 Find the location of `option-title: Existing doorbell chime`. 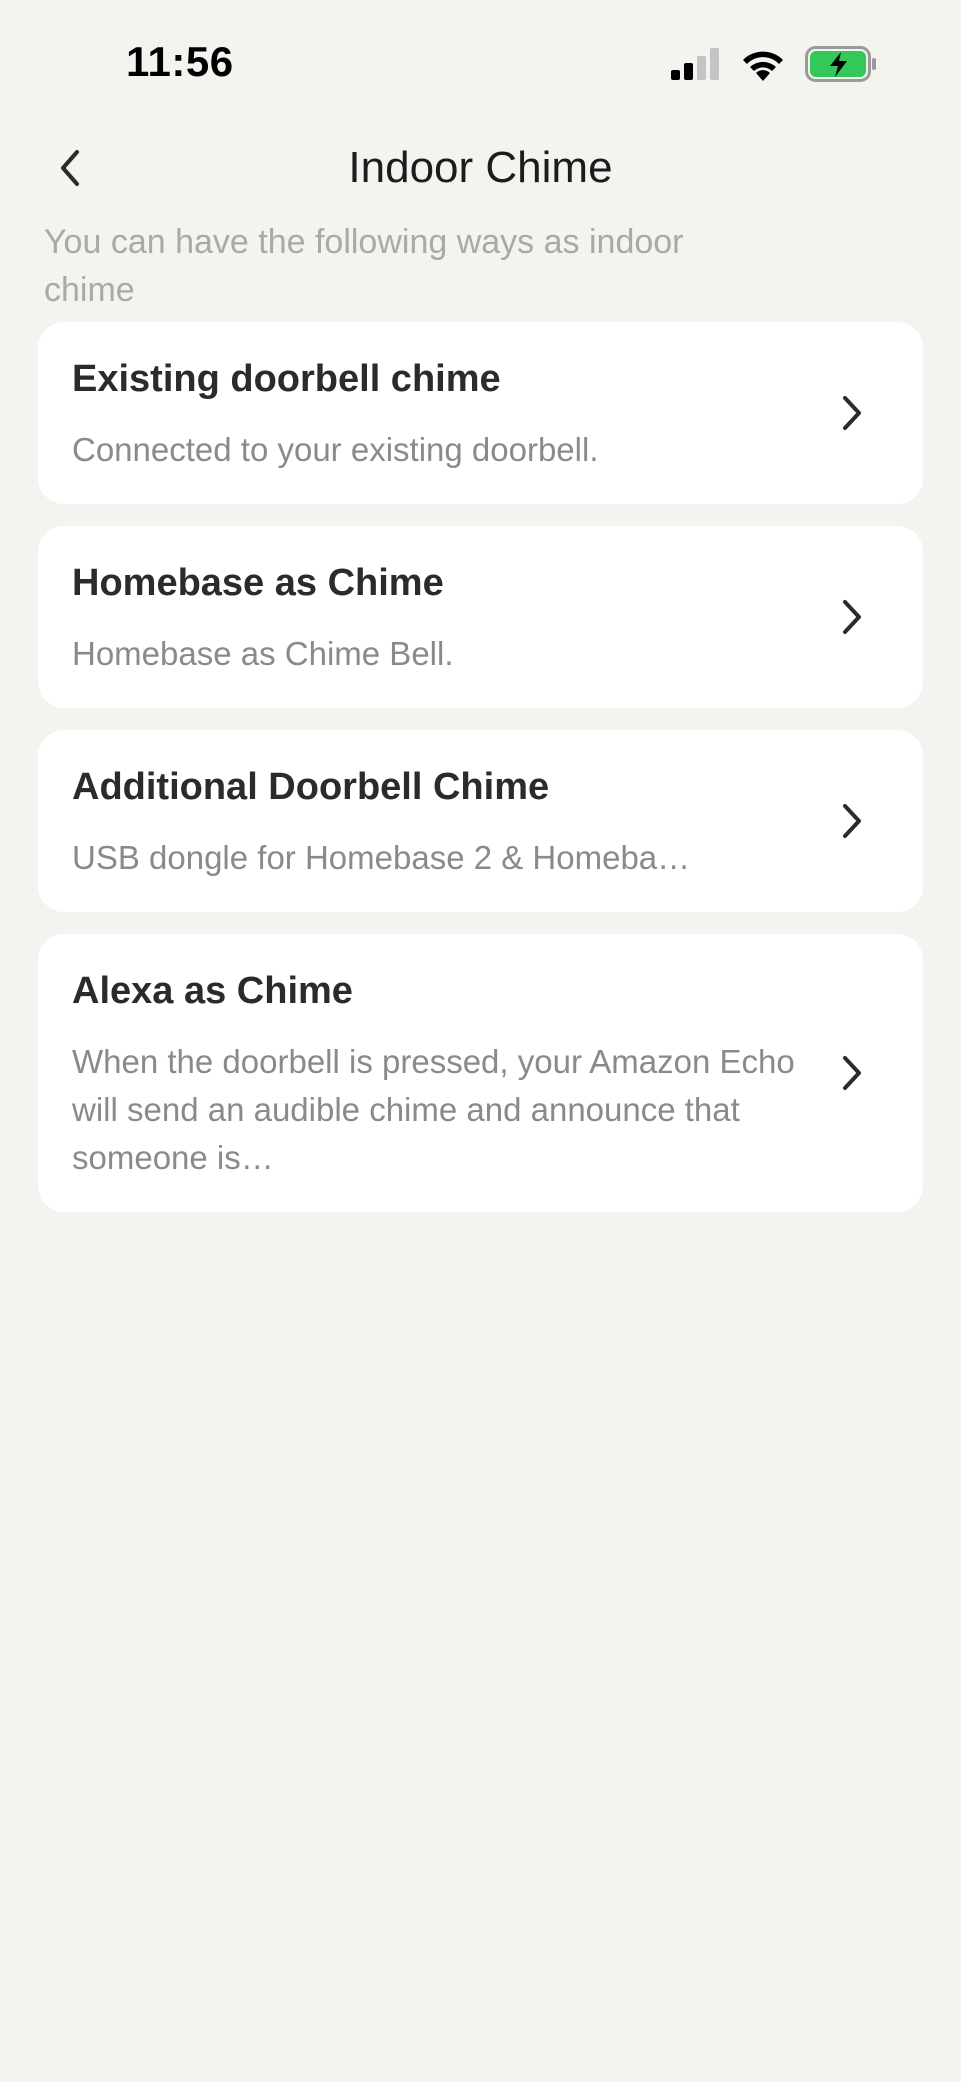

option-title: Existing doorbell chime is located at coordinates (286, 379).